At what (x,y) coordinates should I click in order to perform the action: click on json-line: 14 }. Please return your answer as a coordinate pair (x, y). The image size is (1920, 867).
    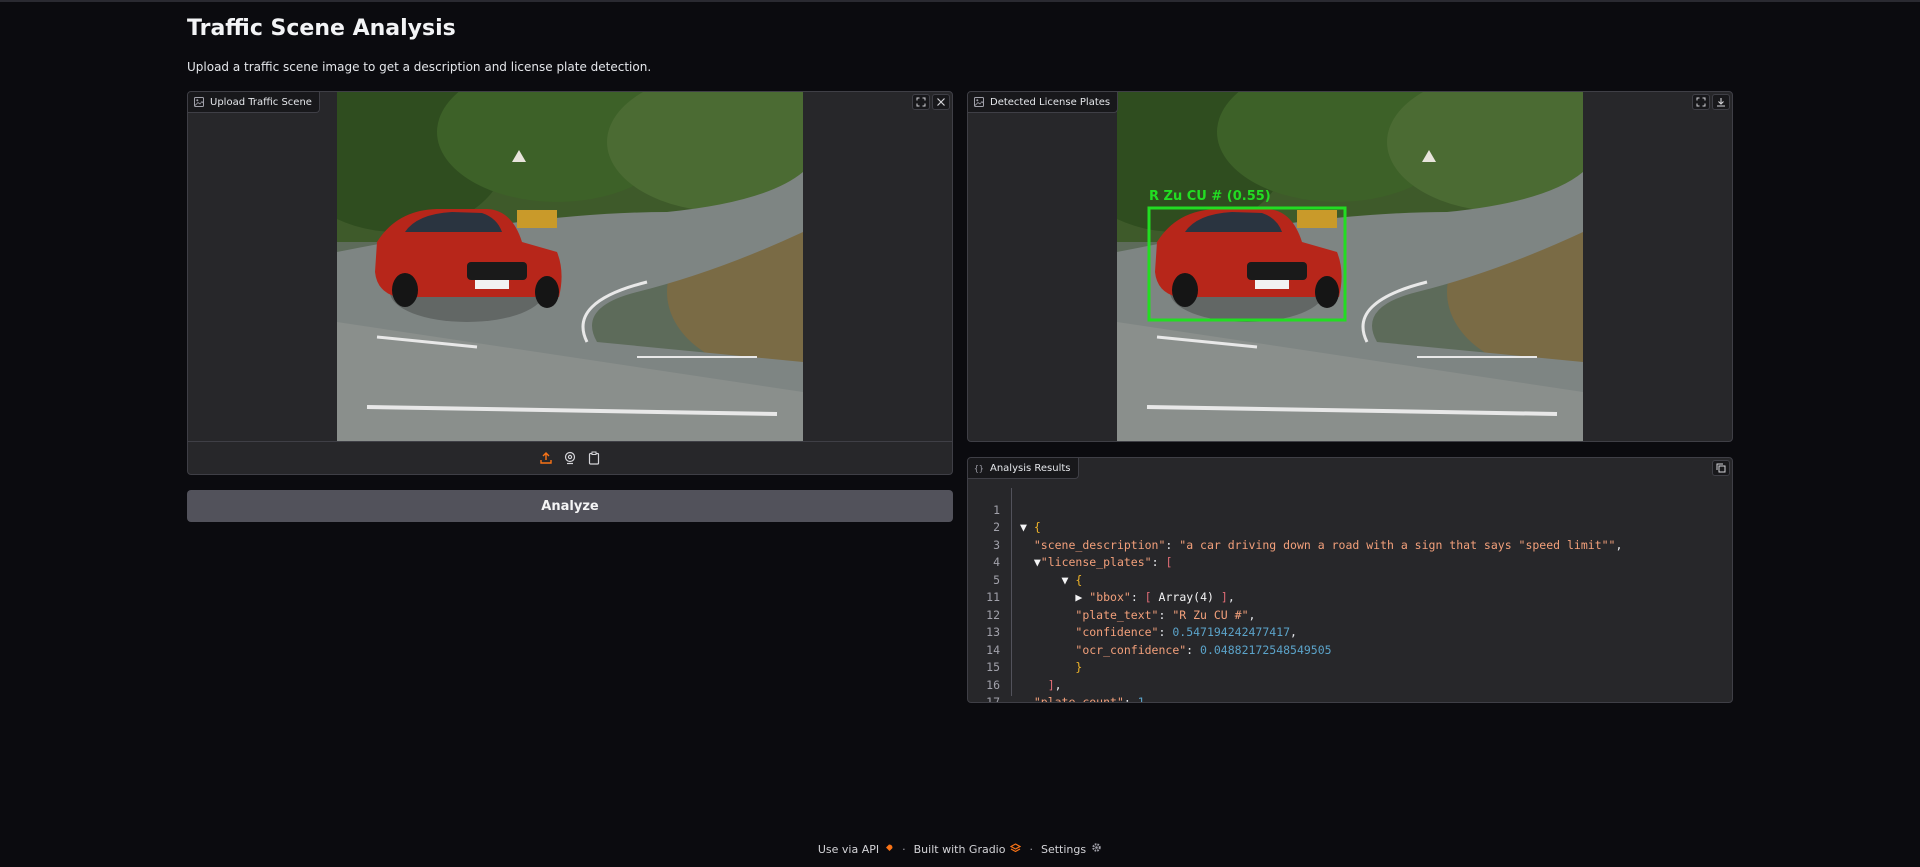
    Looking at the image, I should click on (1350, 649).